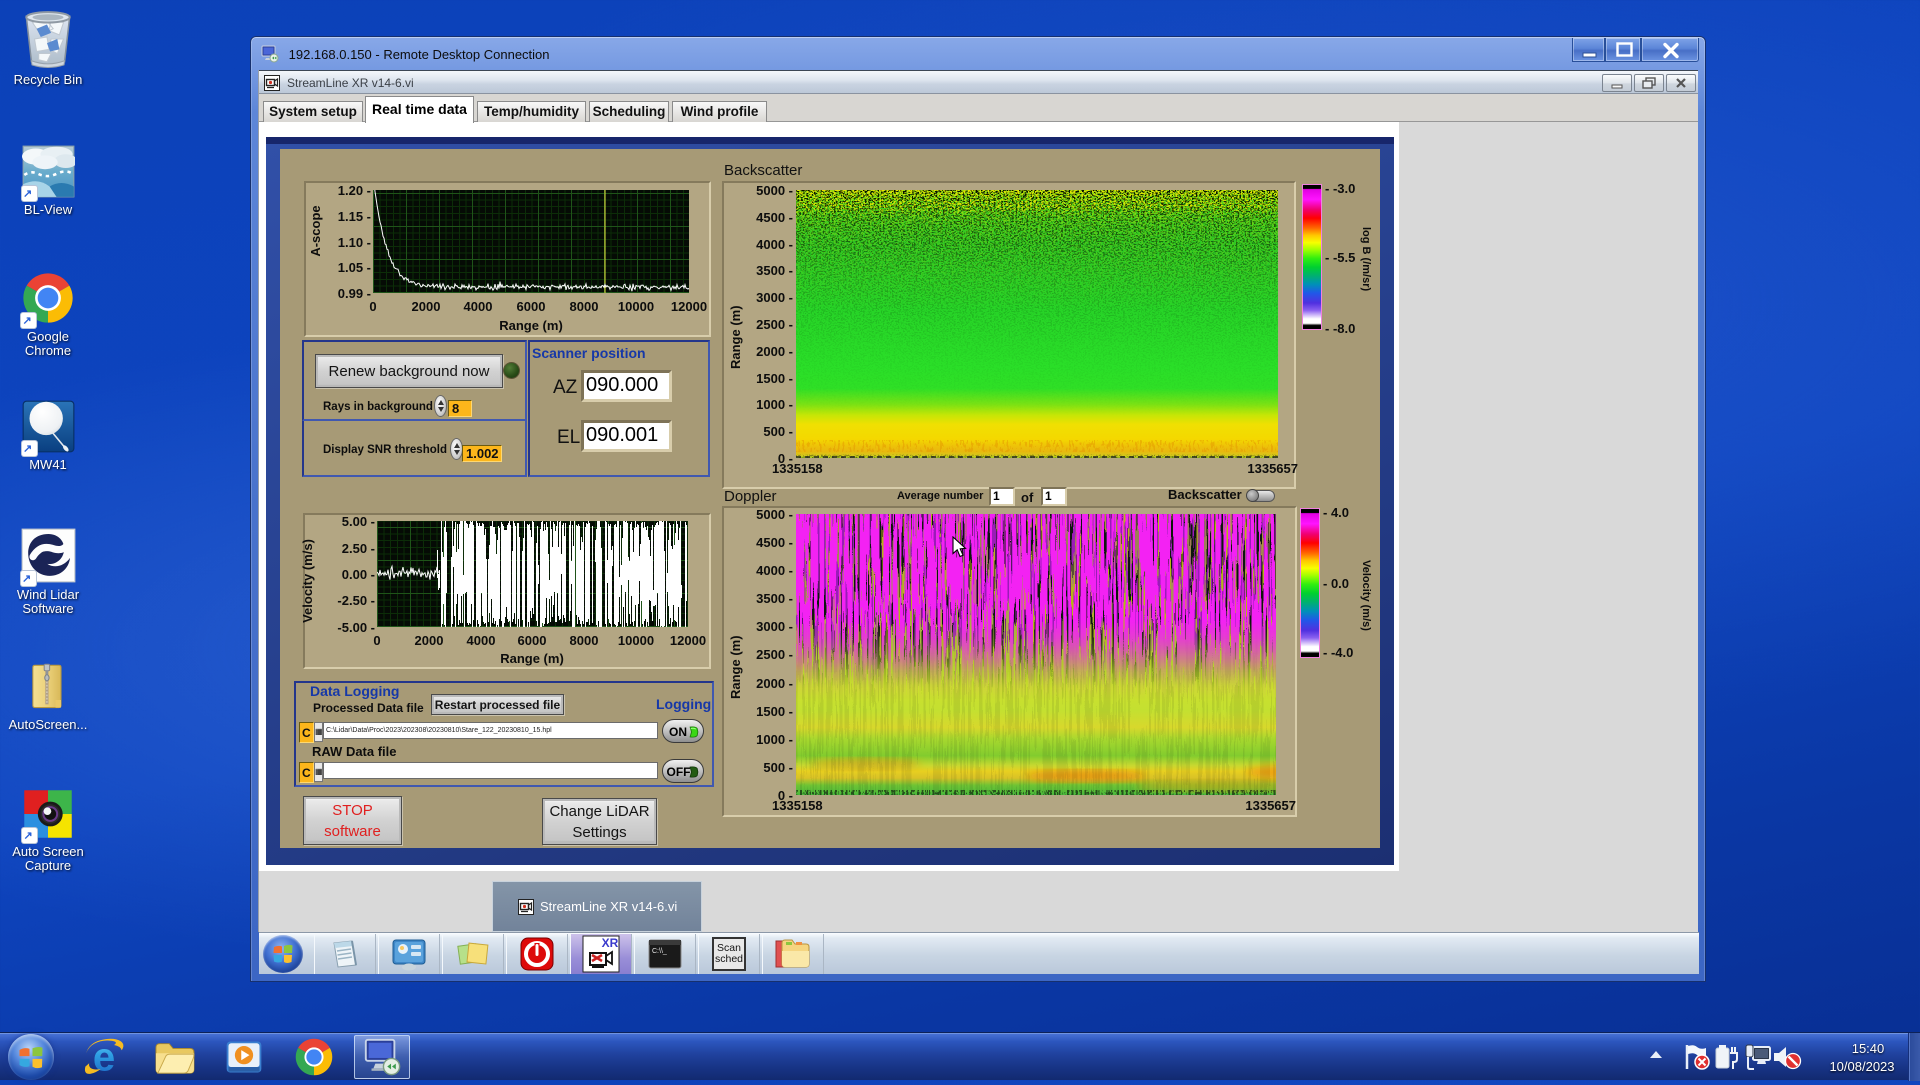  What do you see at coordinates (104, 1057) in the screenshot?
I see `svg-text: e` at bounding box center [104, 1057].